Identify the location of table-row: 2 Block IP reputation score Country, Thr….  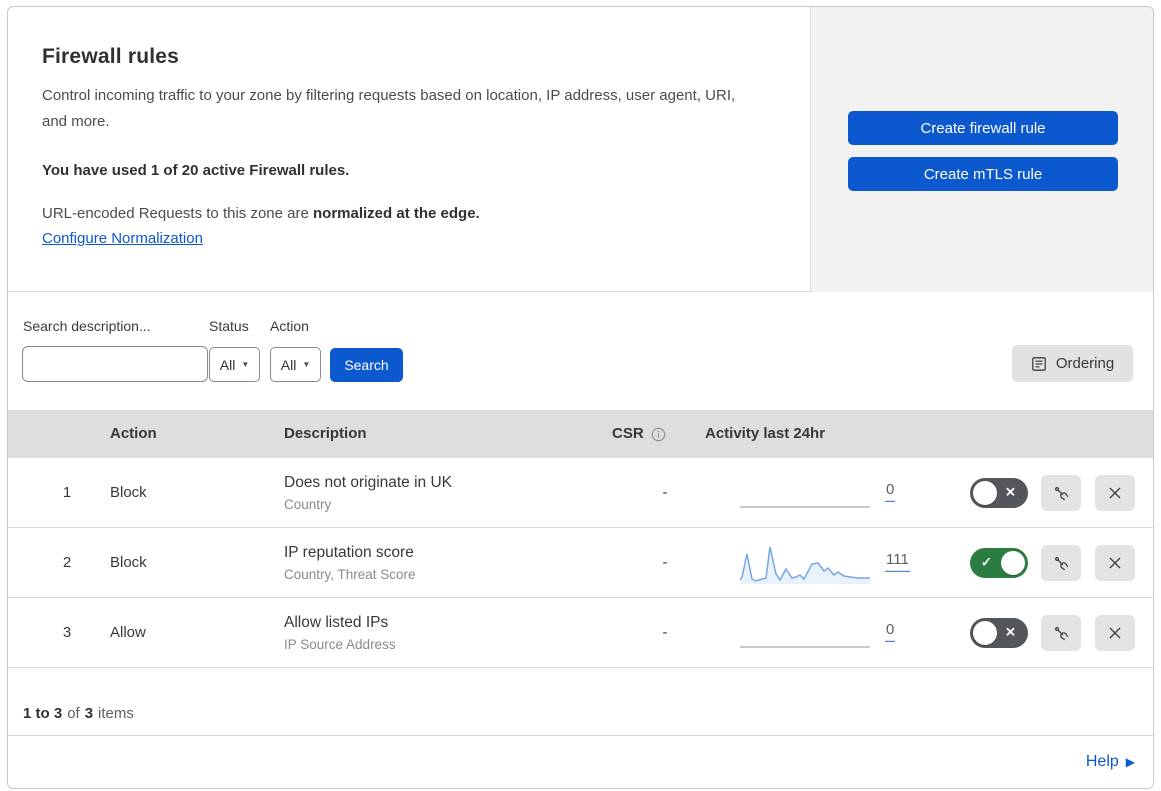
(580, 563).